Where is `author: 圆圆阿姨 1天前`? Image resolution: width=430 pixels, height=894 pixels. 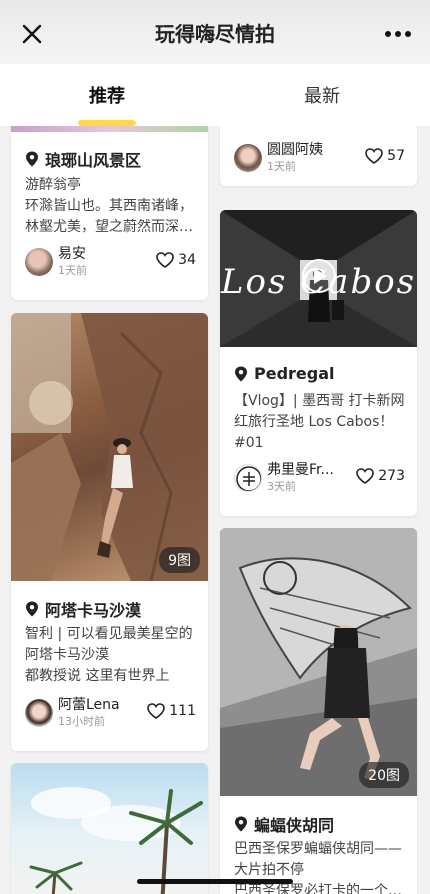 author: 圆圆阿姨 1天前 is located at coordinates (278, 158).